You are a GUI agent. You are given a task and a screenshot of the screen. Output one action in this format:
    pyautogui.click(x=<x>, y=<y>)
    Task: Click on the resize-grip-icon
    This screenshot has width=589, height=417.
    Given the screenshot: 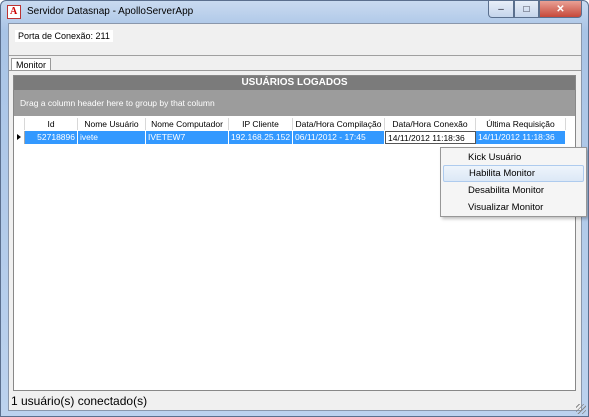 What is the action you would take?
    pyautogui.click(x=581, y=409)
    